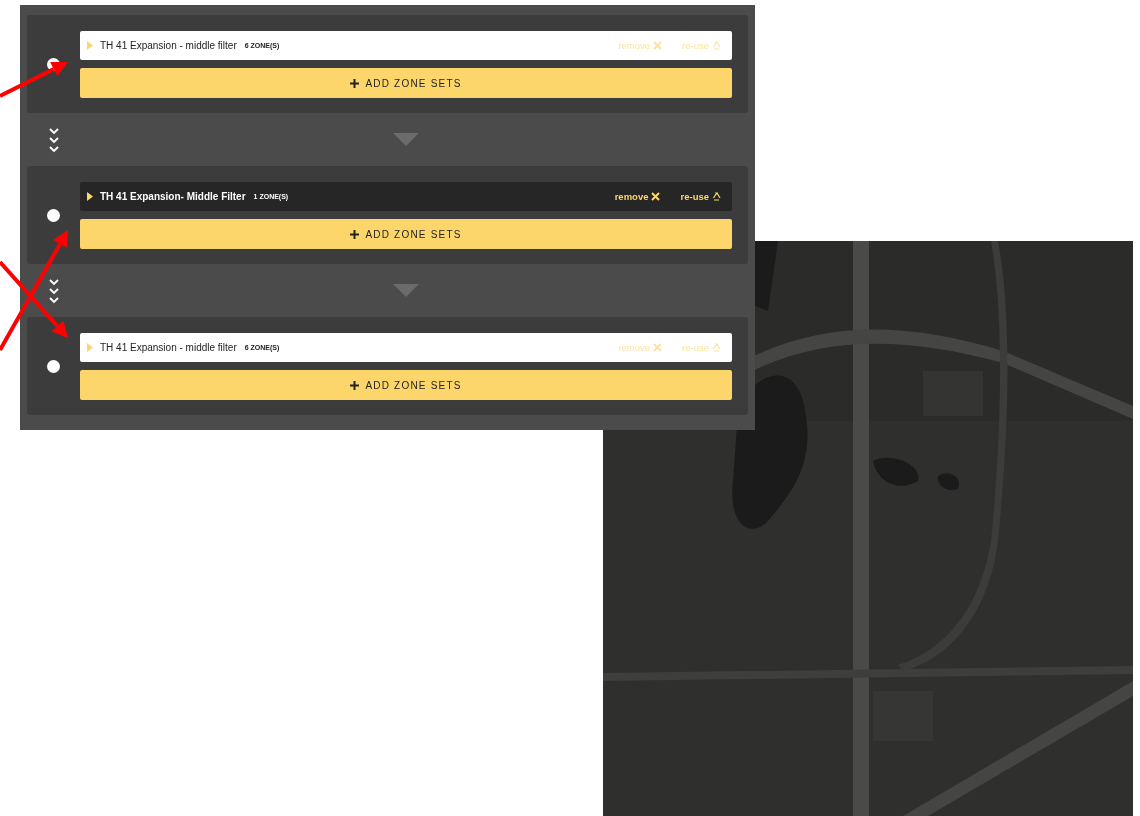 The width and height of the screenshot is (1140, 816). I want to click on caret-icon, so click(90, 197).